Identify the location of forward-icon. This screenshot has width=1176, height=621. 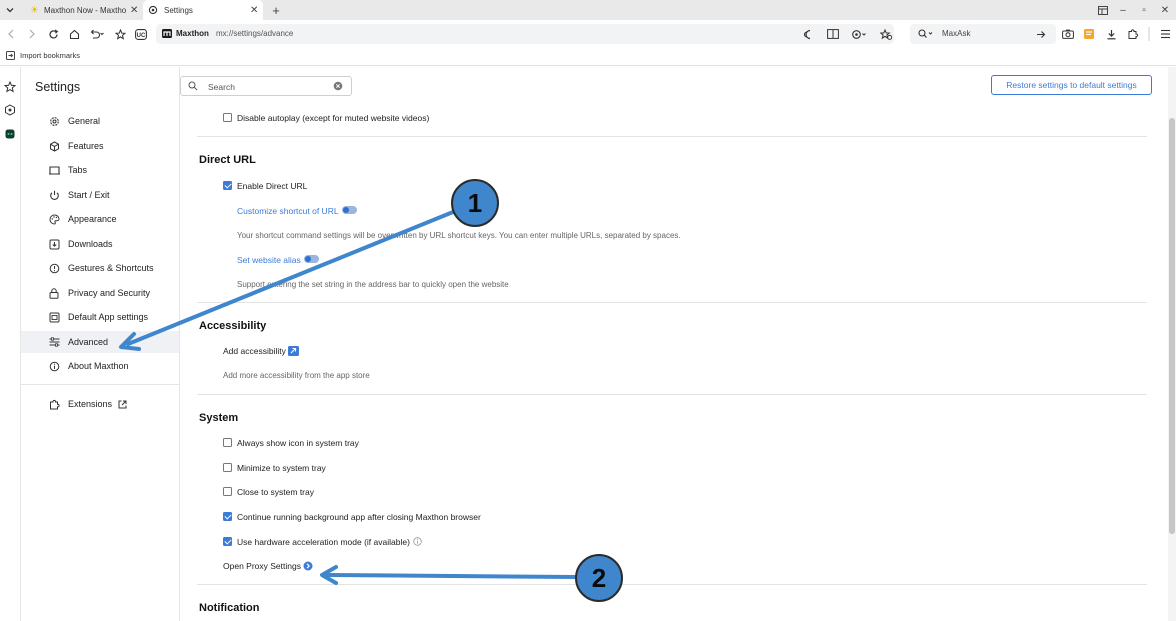
(32, 34).